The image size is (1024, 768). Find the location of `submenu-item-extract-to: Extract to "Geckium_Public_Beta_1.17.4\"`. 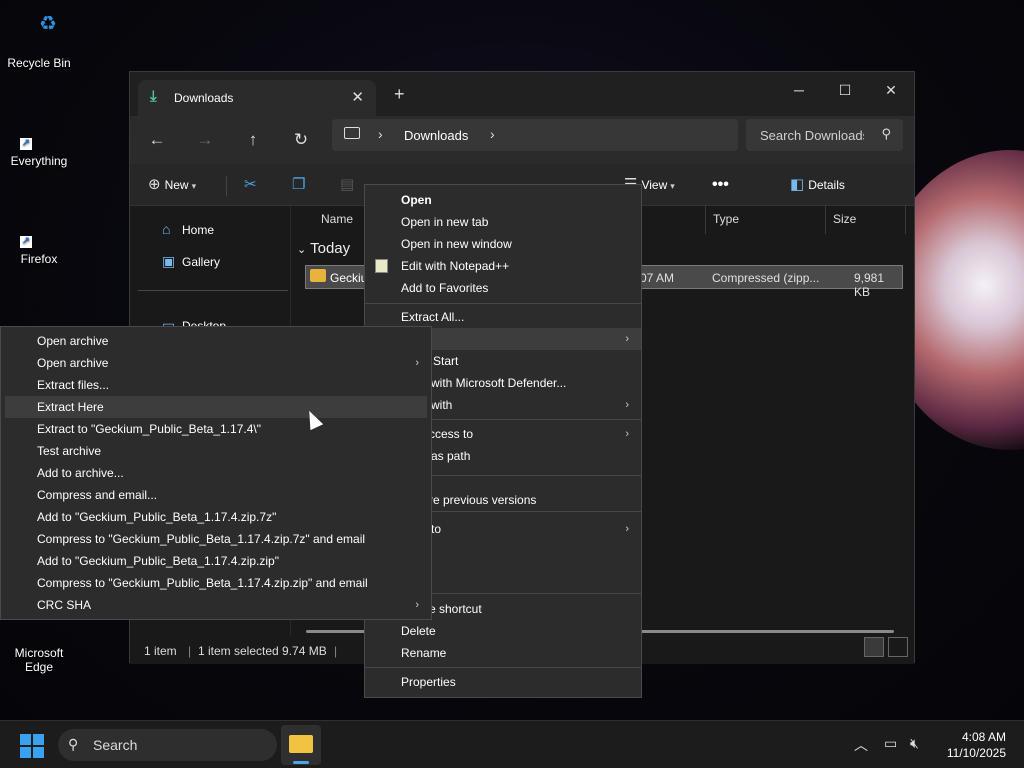

submenu-item-extract-to: Extract to "Geckium_Public_Beta_1.17.4\" is located at coordinates (216, 429).